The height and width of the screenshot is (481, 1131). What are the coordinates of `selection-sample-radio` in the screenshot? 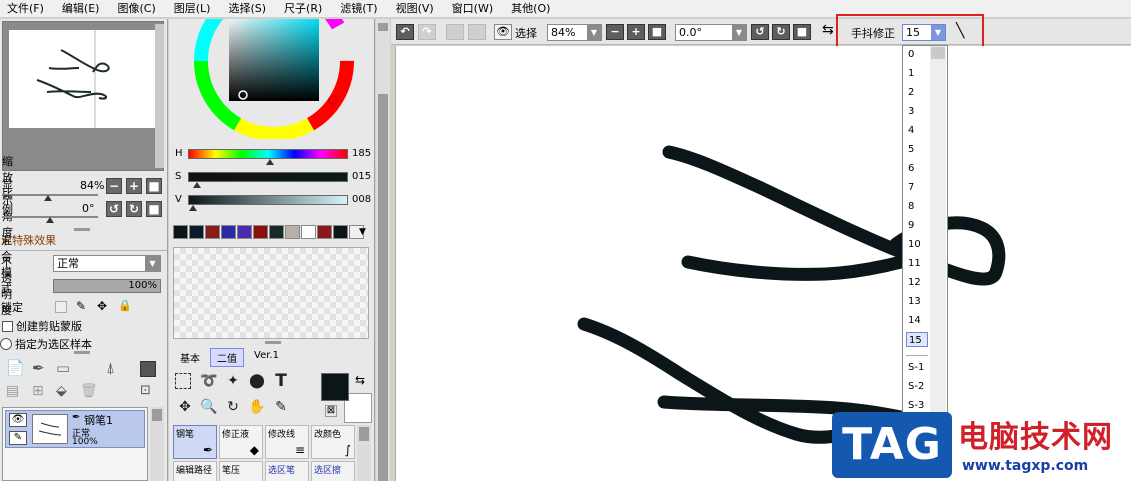 It's located at (6, 344).